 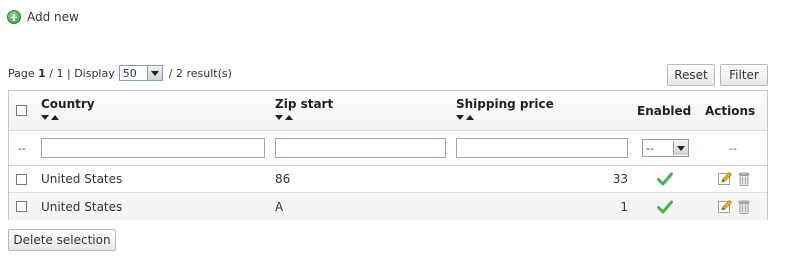 I want to click on add-new-label: Add new, so click(x=53, y=17).